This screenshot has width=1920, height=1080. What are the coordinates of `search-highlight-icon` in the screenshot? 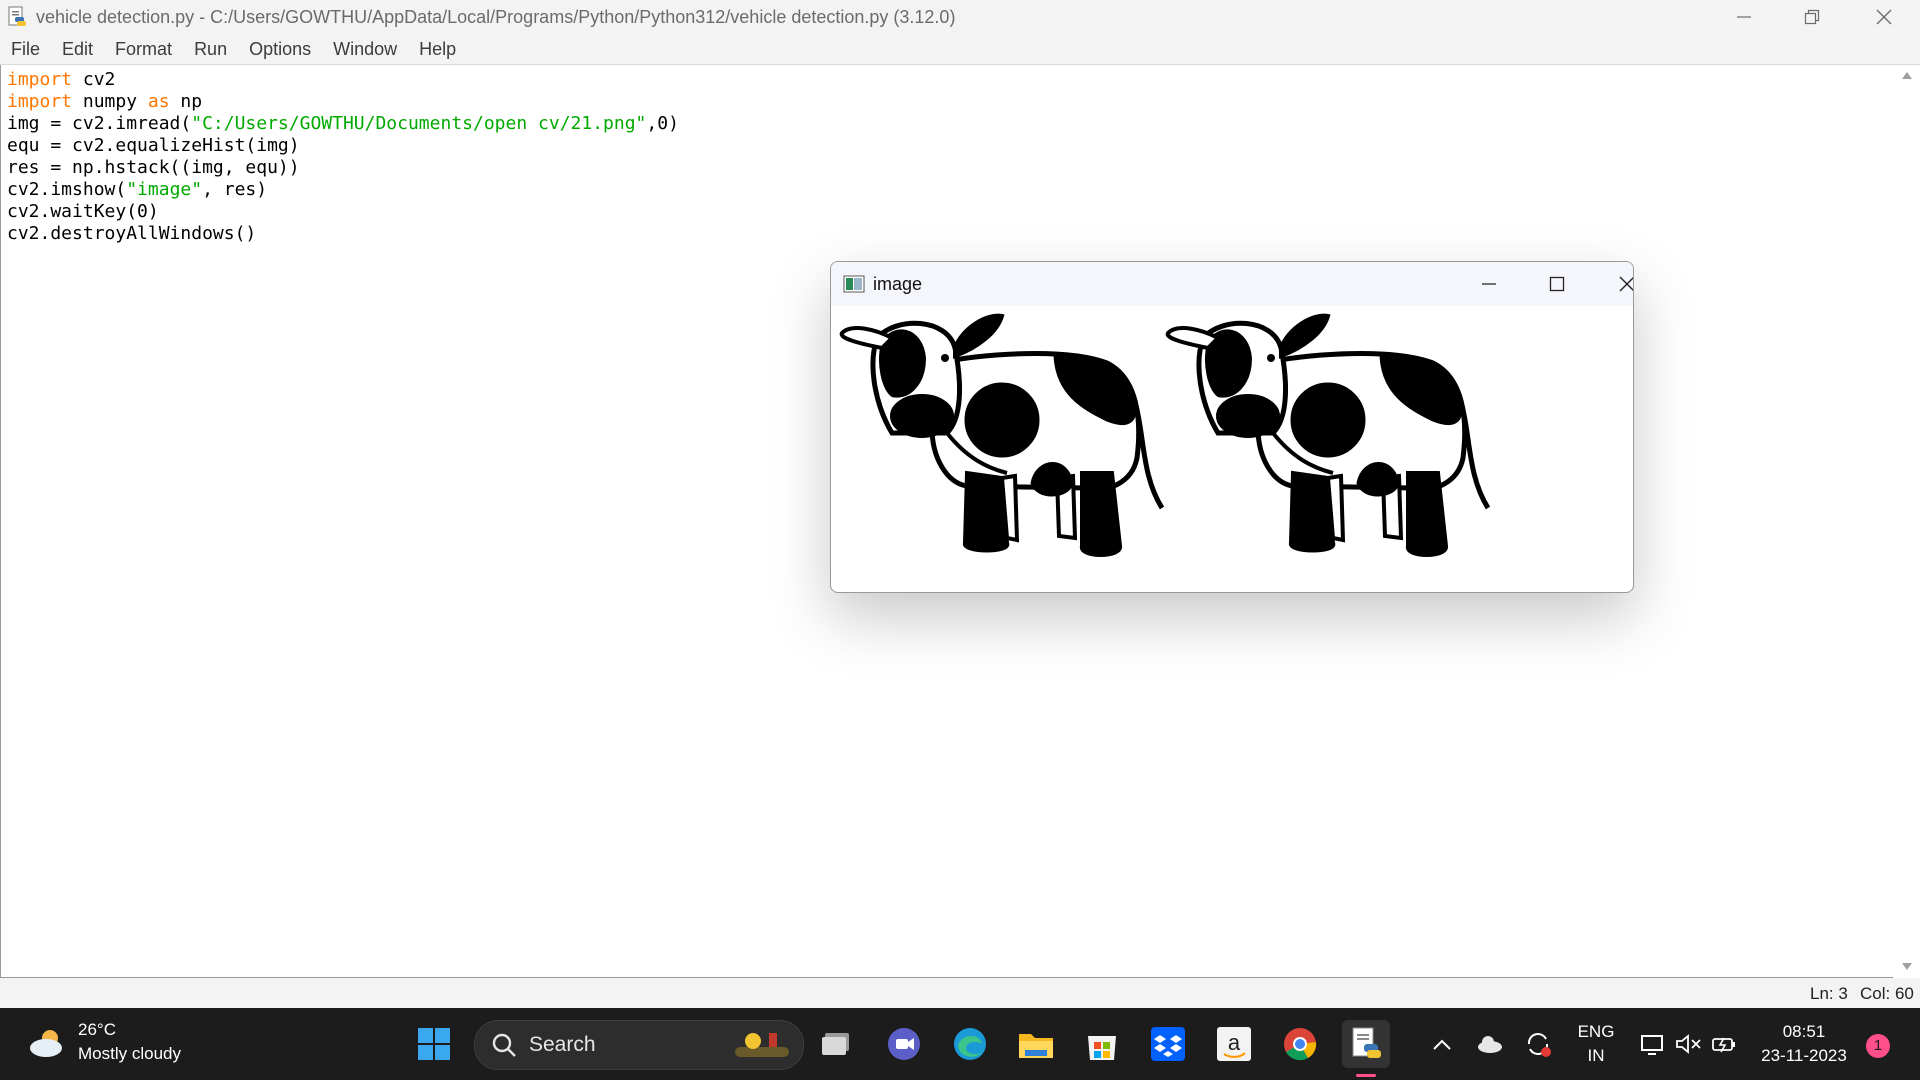 It's located at (762, 1045).